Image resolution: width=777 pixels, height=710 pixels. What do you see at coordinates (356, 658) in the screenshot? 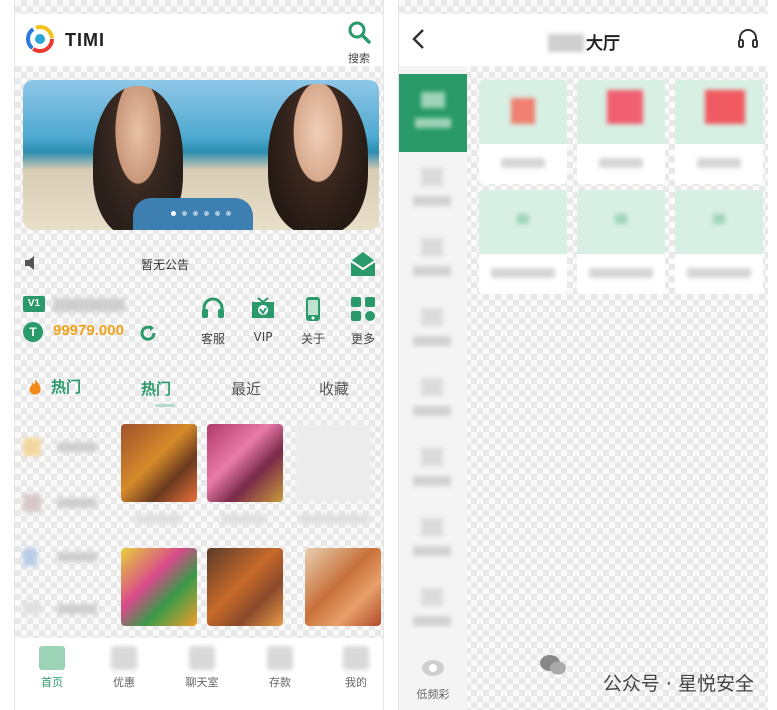
I see `user-icon` at bounding box center [356, 658].